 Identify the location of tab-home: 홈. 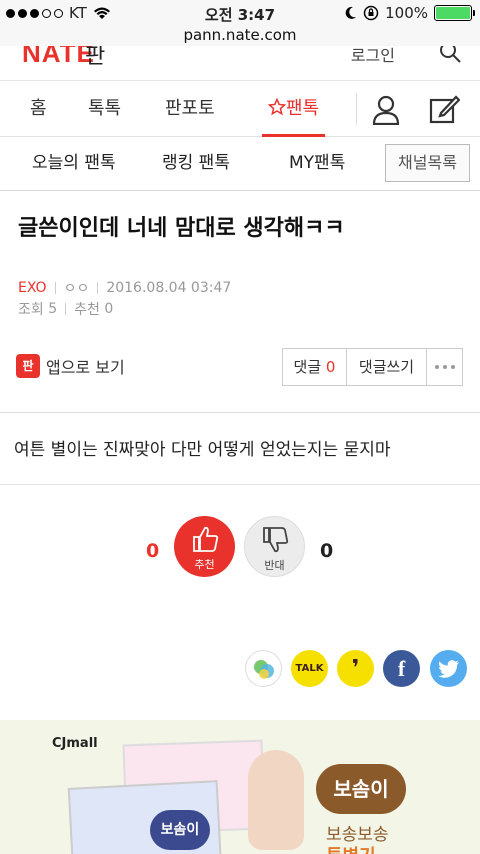
(38, 109).